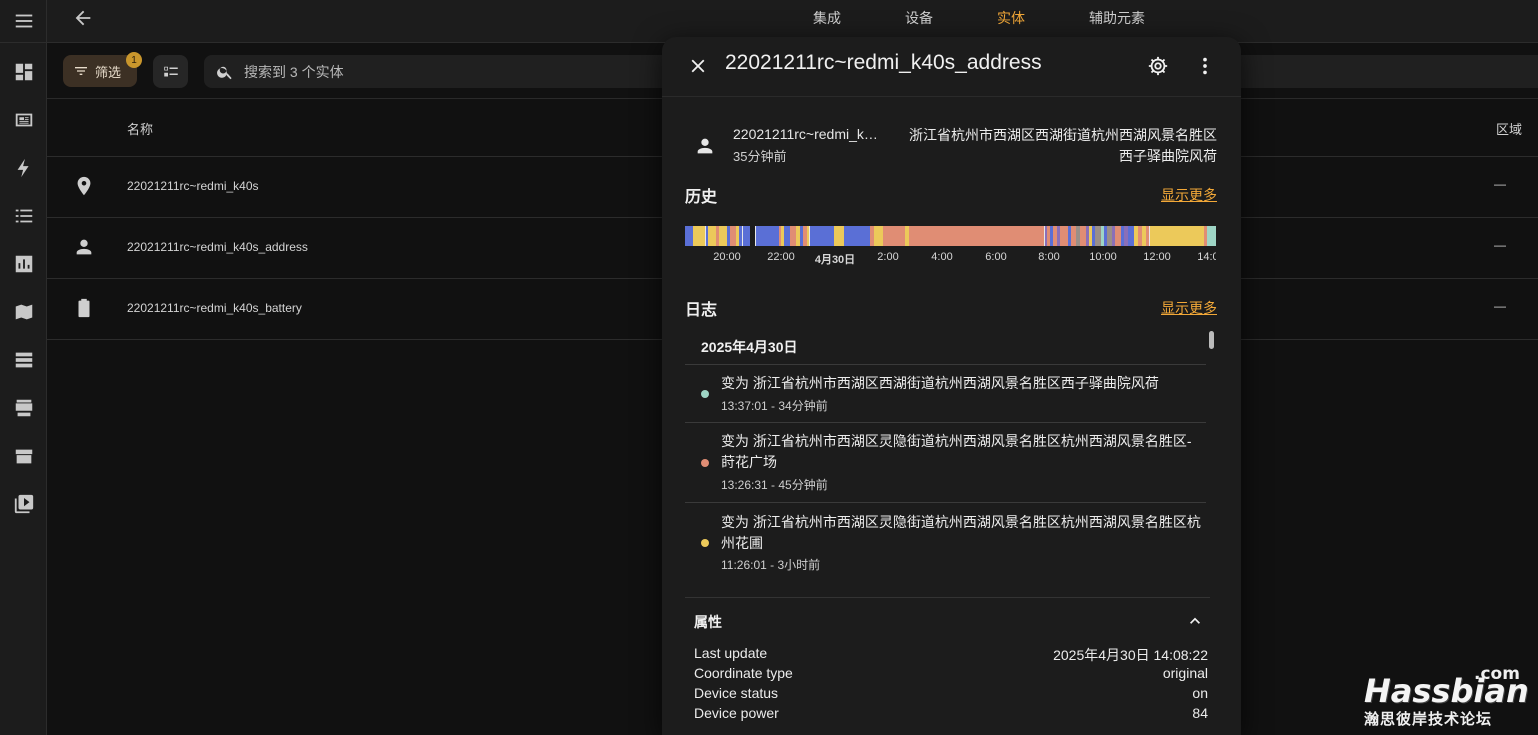  Describe the element at coordinates (1211, 340) in the screenshot. I see `logbook-scrollbar` at that location.